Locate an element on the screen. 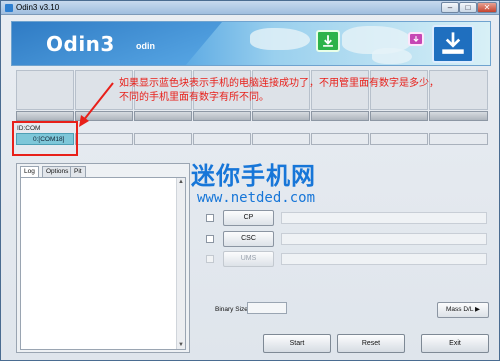 The height and width of the screenshot is (361, 500). ums-checkbox is located at coordinates (210, 259).